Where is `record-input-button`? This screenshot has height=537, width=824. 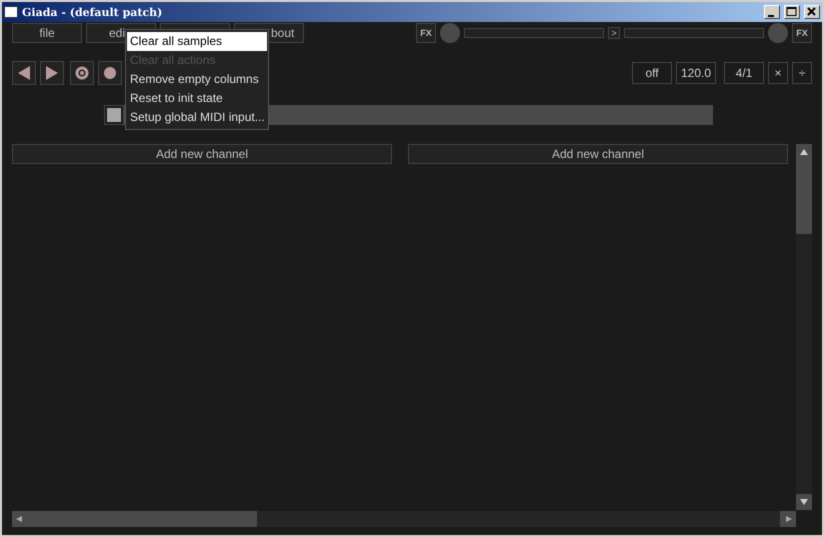 record-input-button is located at coordinates (110, 73).